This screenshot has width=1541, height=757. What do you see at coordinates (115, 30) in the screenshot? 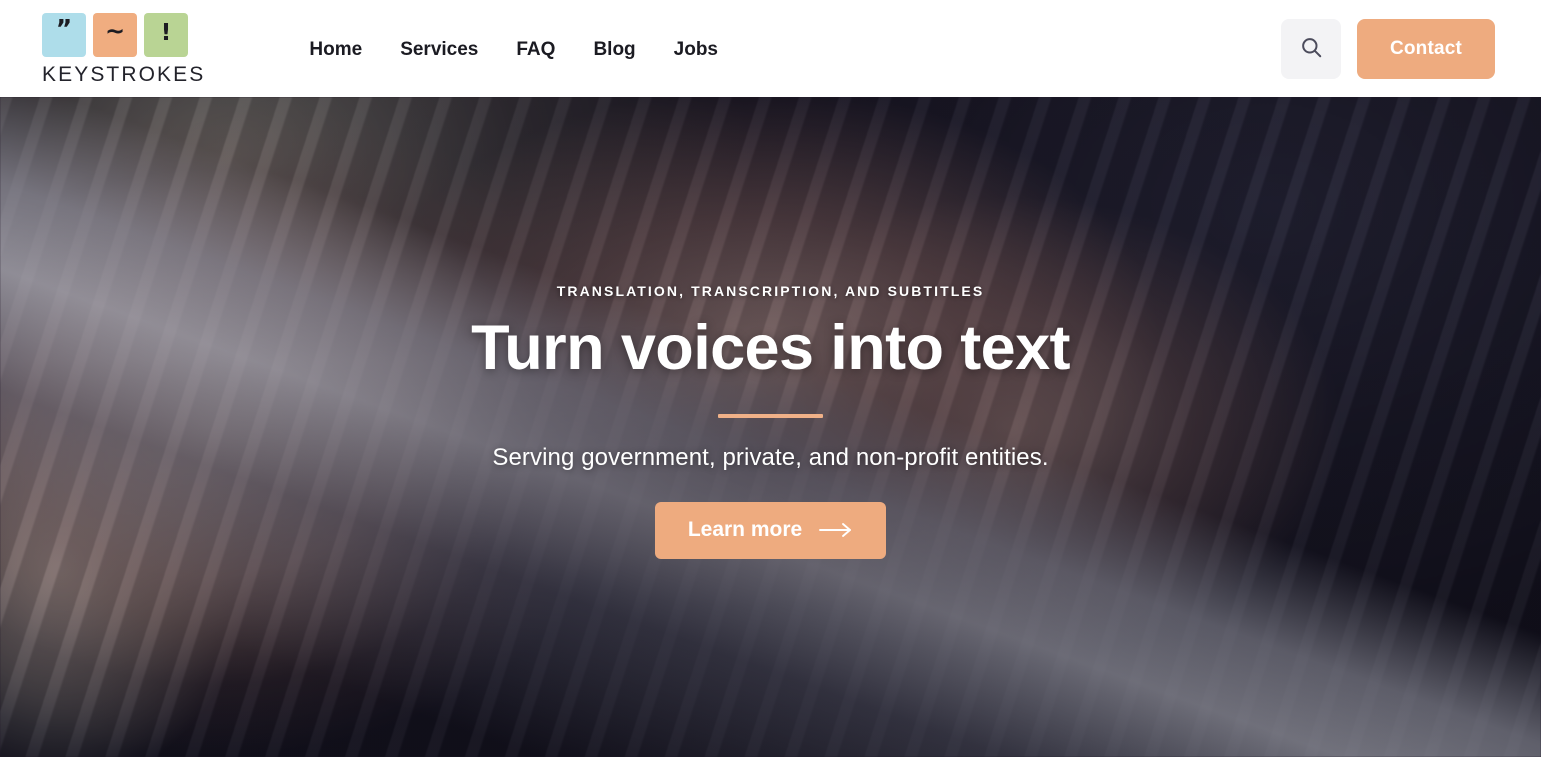
I see `tilde-glyph: ~` at bounding box center [115, 30].